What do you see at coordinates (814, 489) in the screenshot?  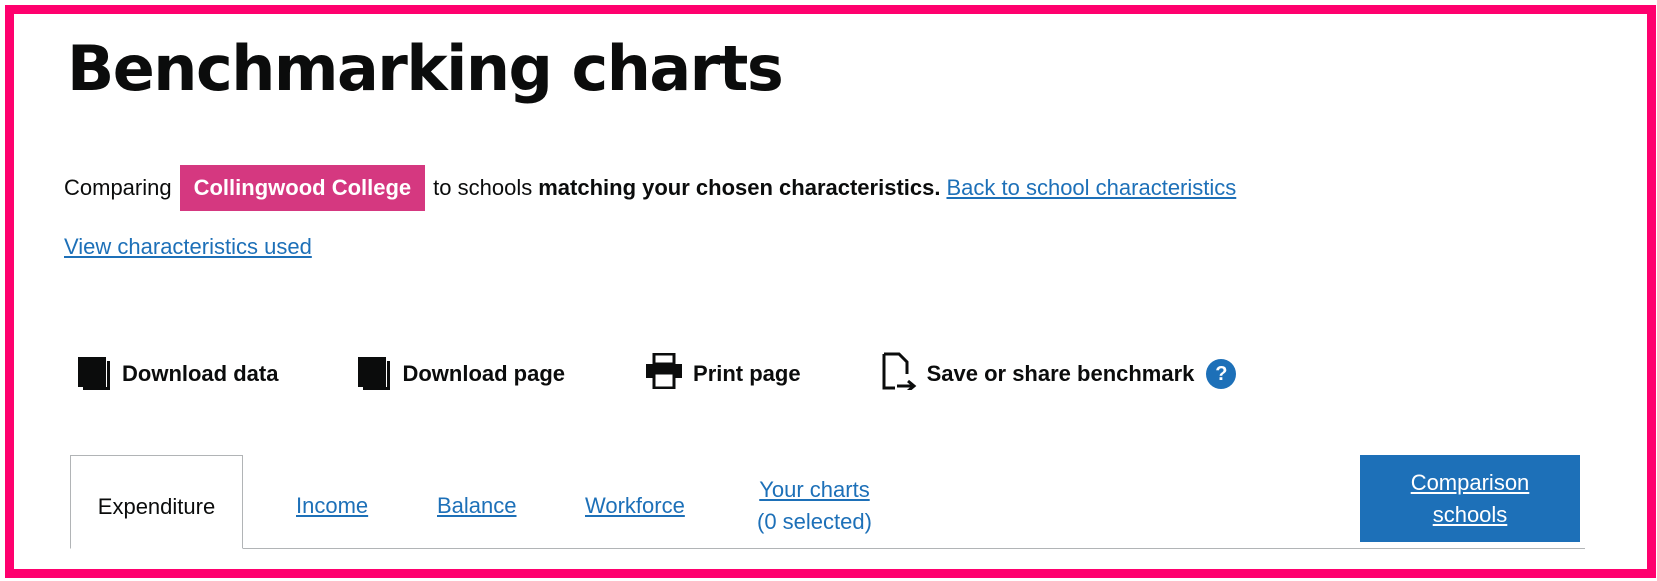 I see `tab-your-charts-label: Your charts` at bounding box center [814, 489].